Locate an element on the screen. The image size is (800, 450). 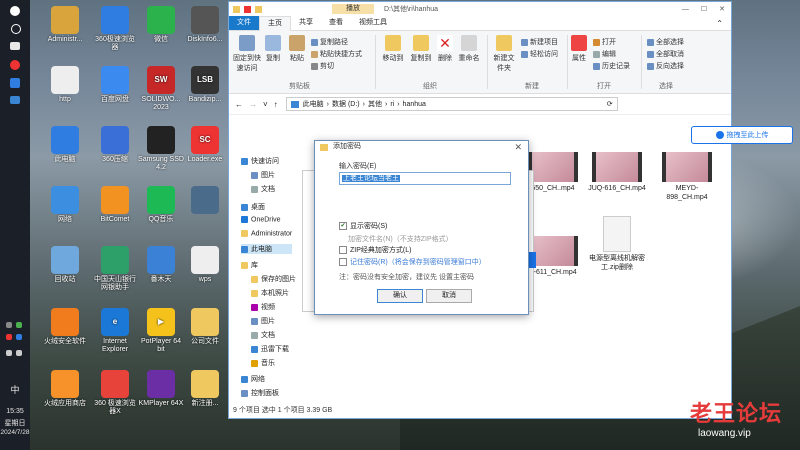
desktop-icon: 火绒安全软件 is located at coordinates (65, 327).